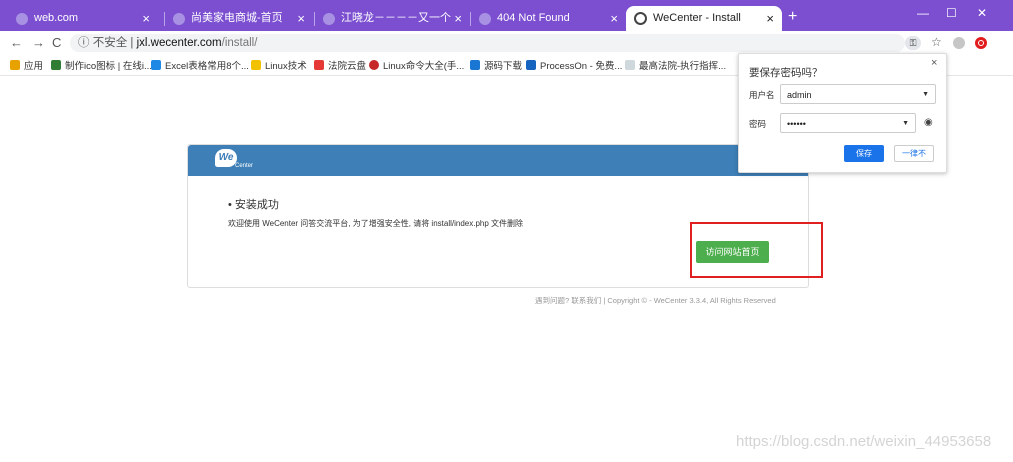 This screenshot has height=462, width=1013. What do you see at coordinates (56, 42) in the screenshot?
I see `reload-button: C` at bounding box center [56, 42].